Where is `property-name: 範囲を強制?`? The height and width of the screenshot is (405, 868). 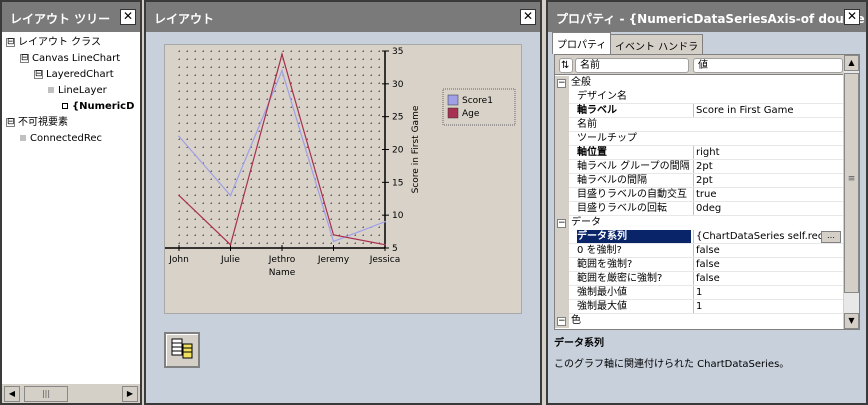
property-name: 範囲を強制? is located at coordinates (605, 264).